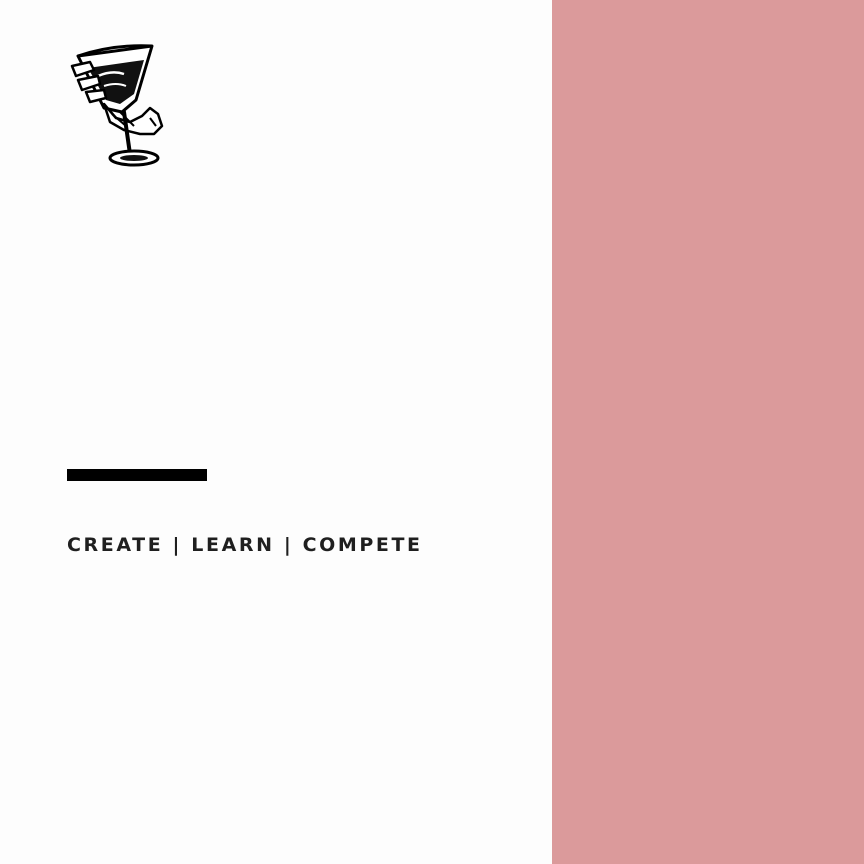 This screenshot has height=864, width=864. What do you see at coordinates (245, 545) in the screenshot?
I see `tagline: CREATE | LEARN | COMPETE` at bounding box center [245, 545].